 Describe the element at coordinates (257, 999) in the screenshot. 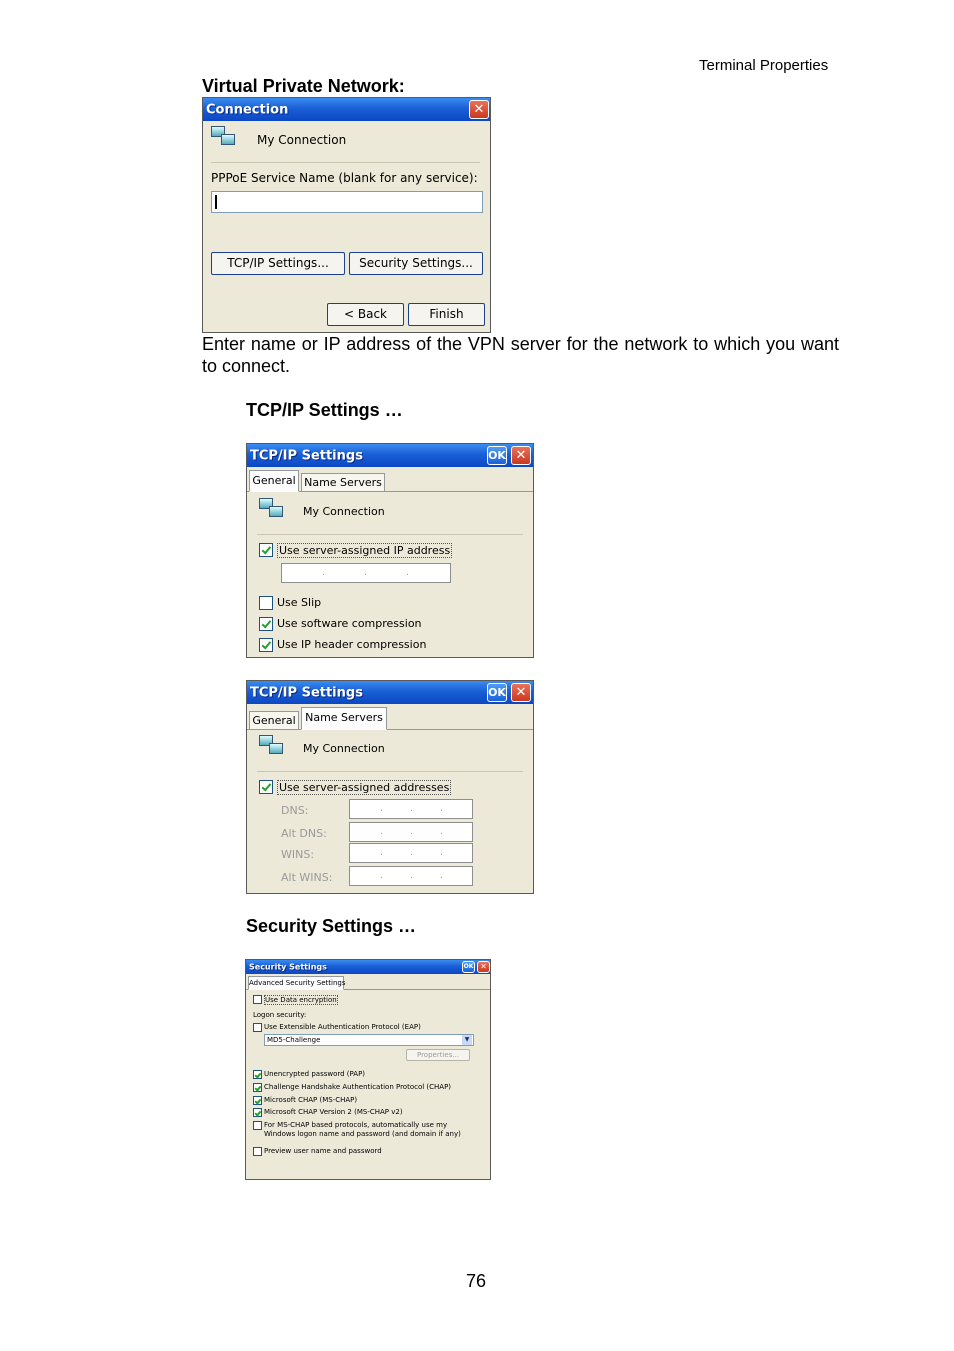

I see `data-encryption-checkbox` at that location.